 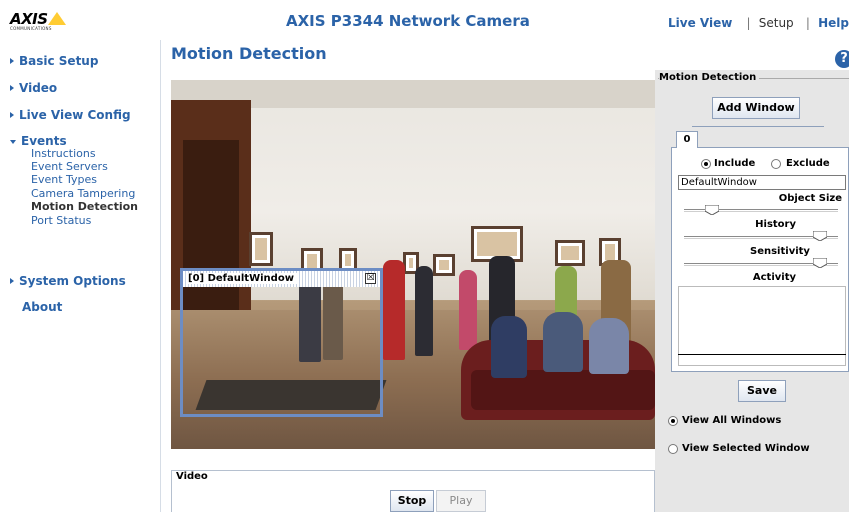 I want to click on sidebar-item-basic-setup: Basic Setup, so click(x=54, y=61).